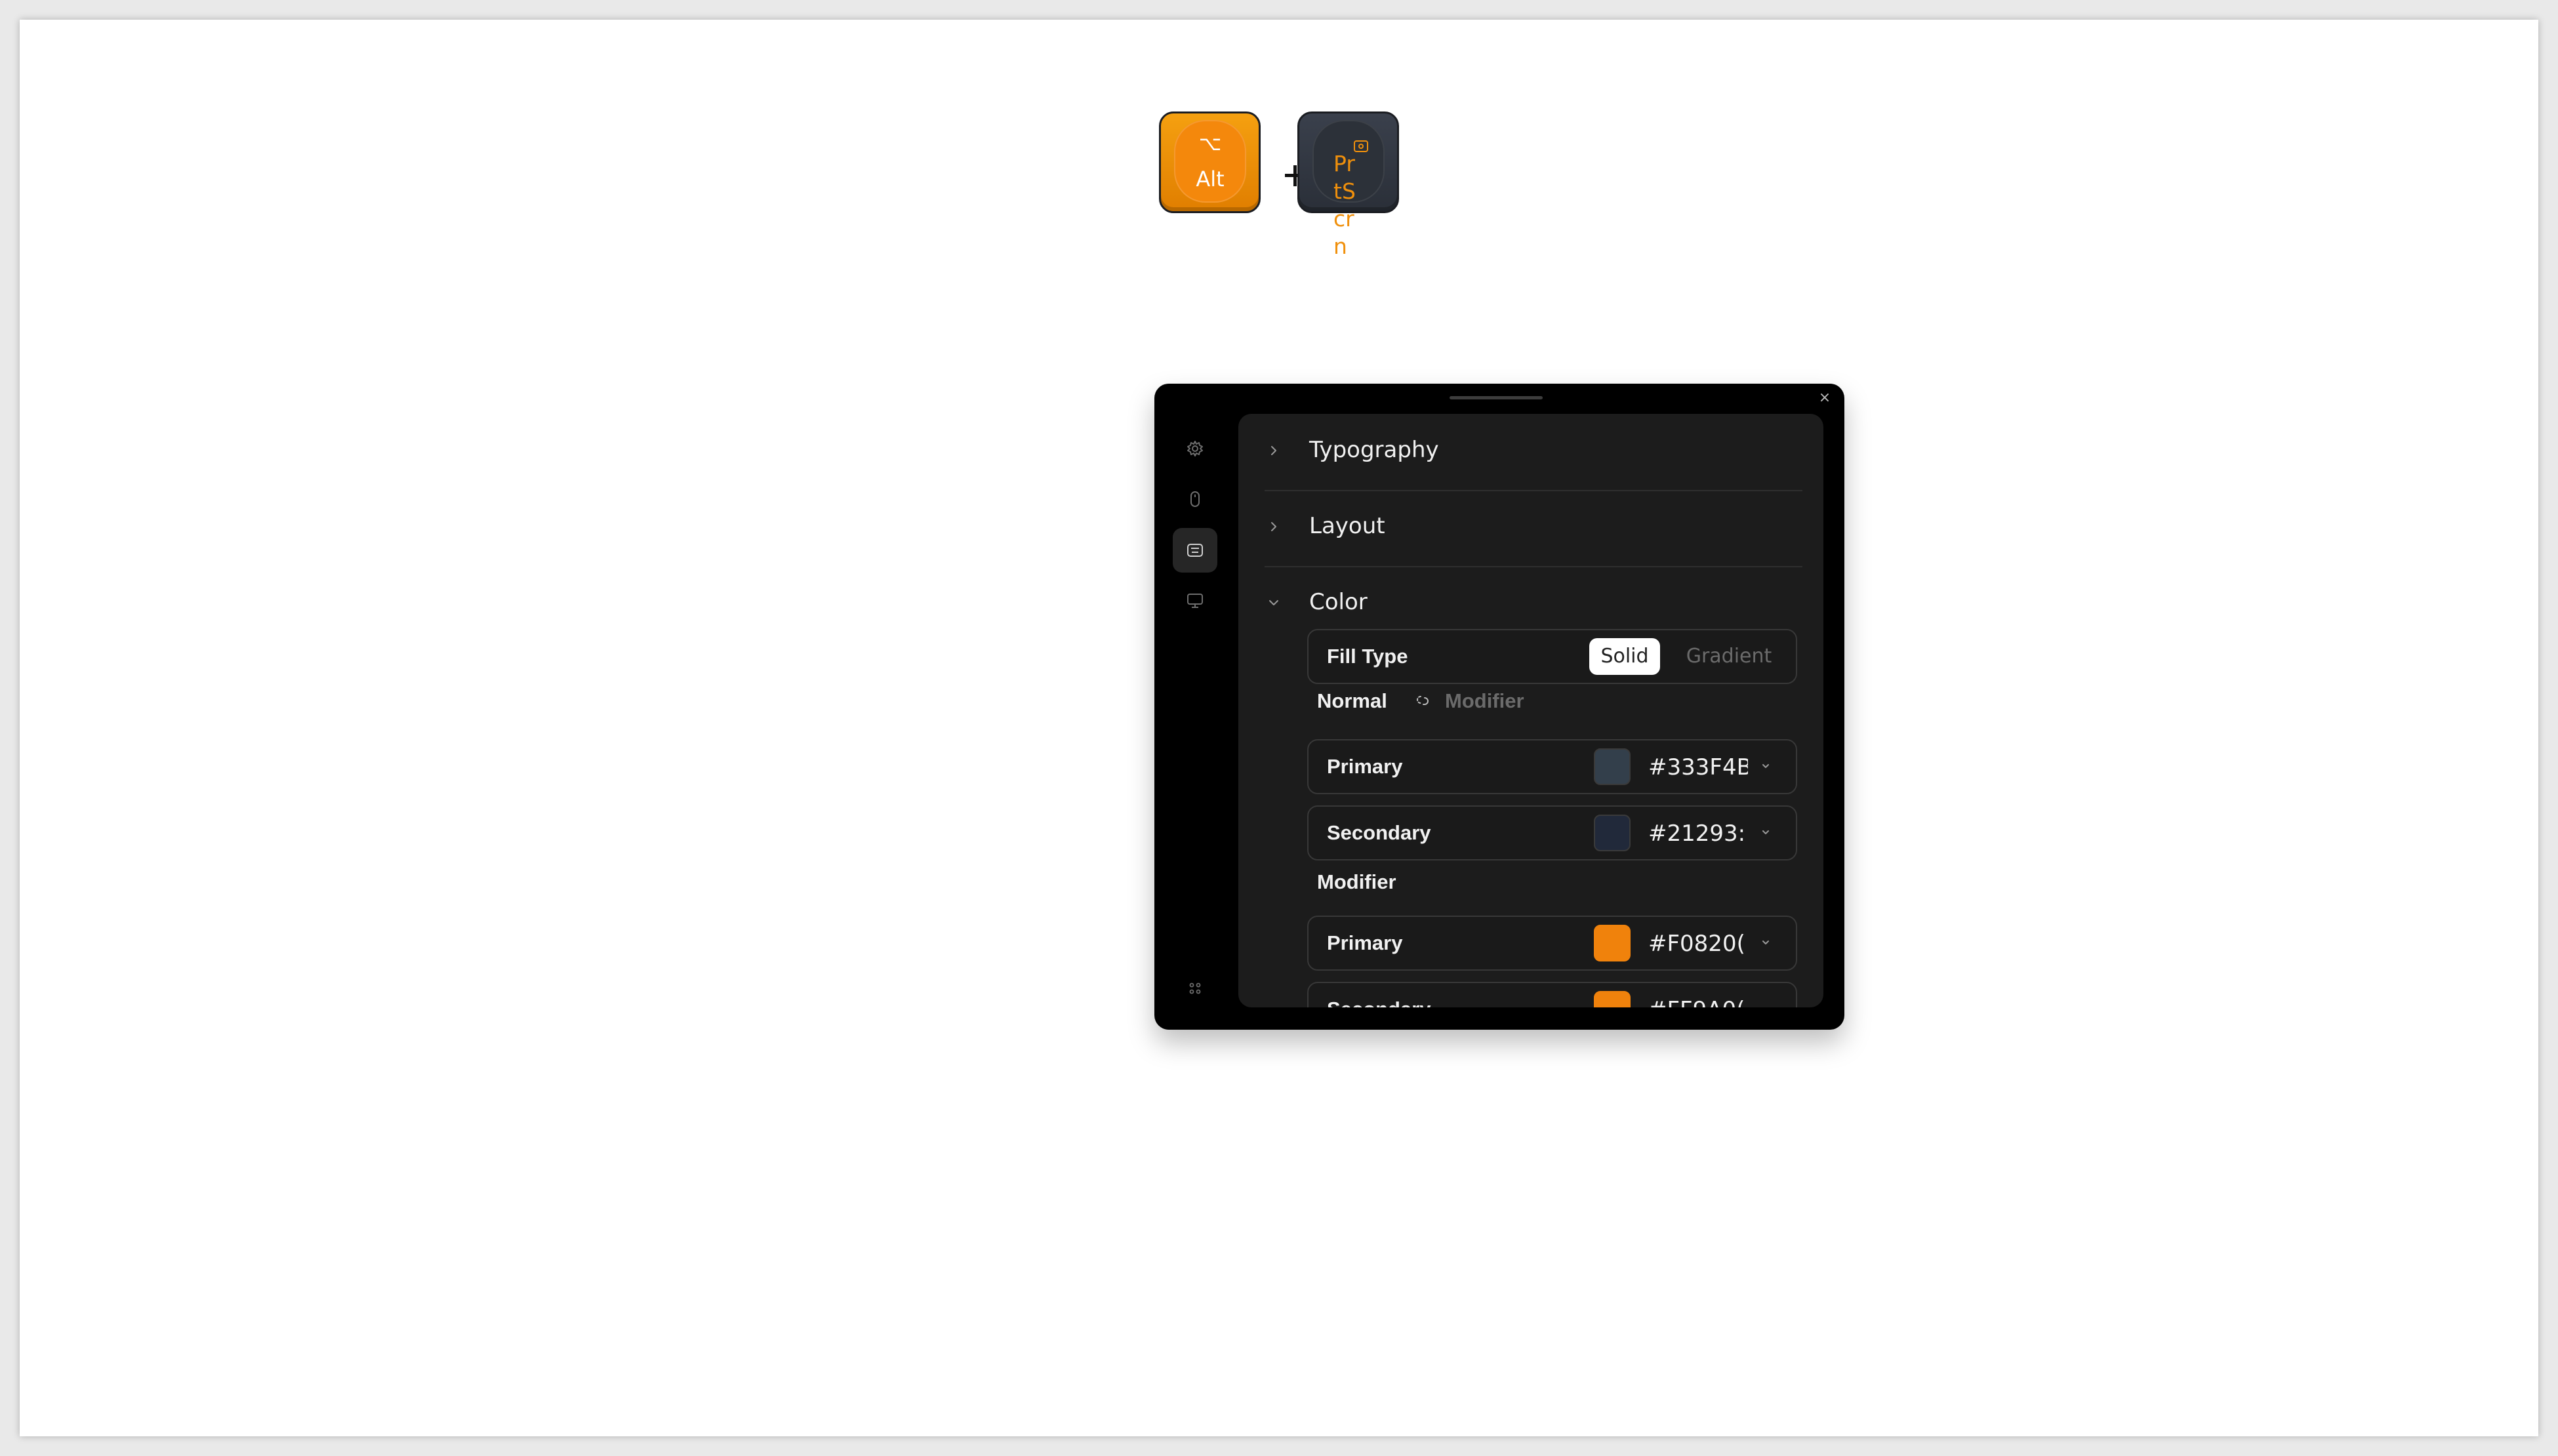  I want to click on sidebar-item-general, so click(1195, 448).